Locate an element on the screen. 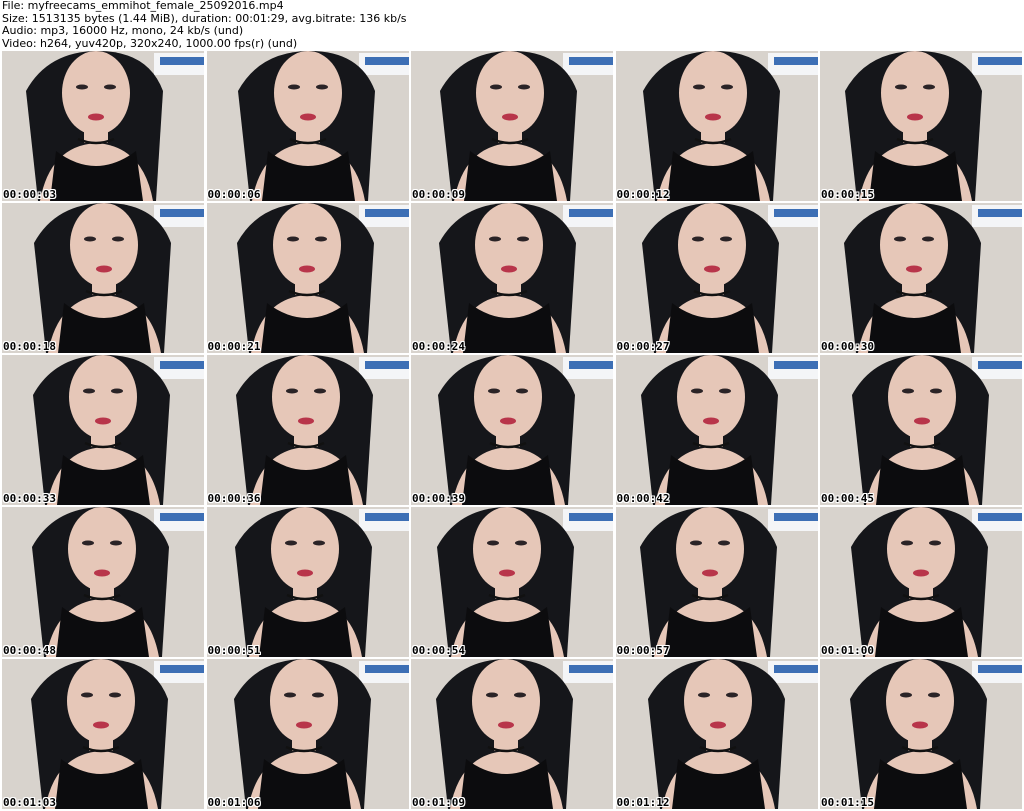 The image size is (1024, 811). video-thumbnail: 00:00:42 is located at coordinates (716, 430).